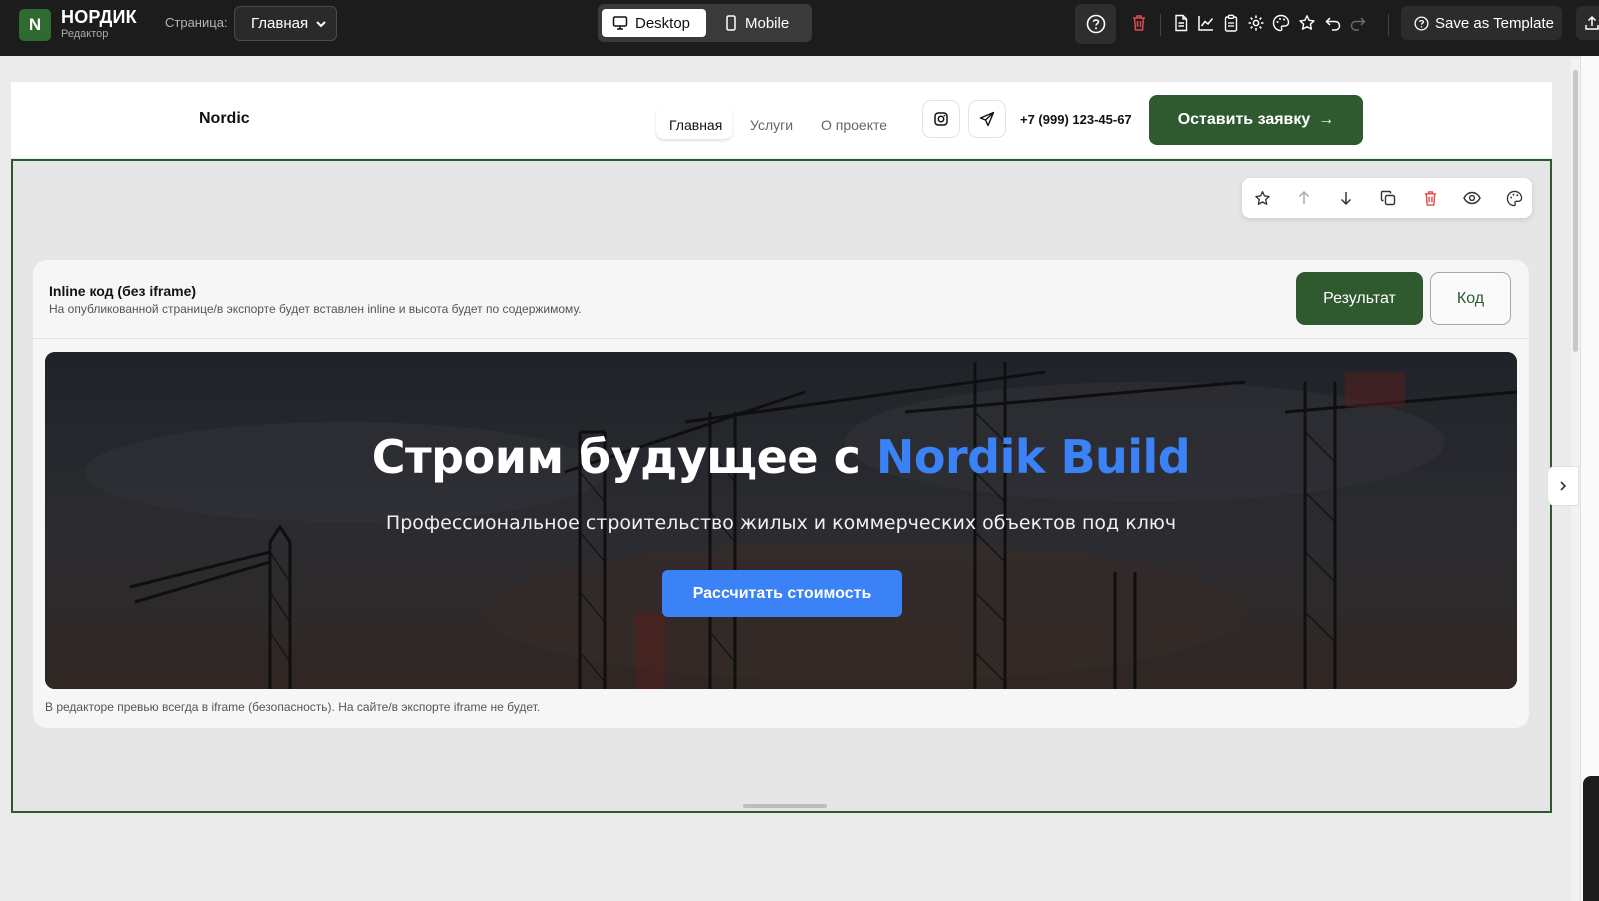 Image resolution: width=1599 pixels, height=901 pixels. Describe the element at coordinates (1494, 23) in the screenshot. I see `save-as-template-label: Save as Template` at that location.